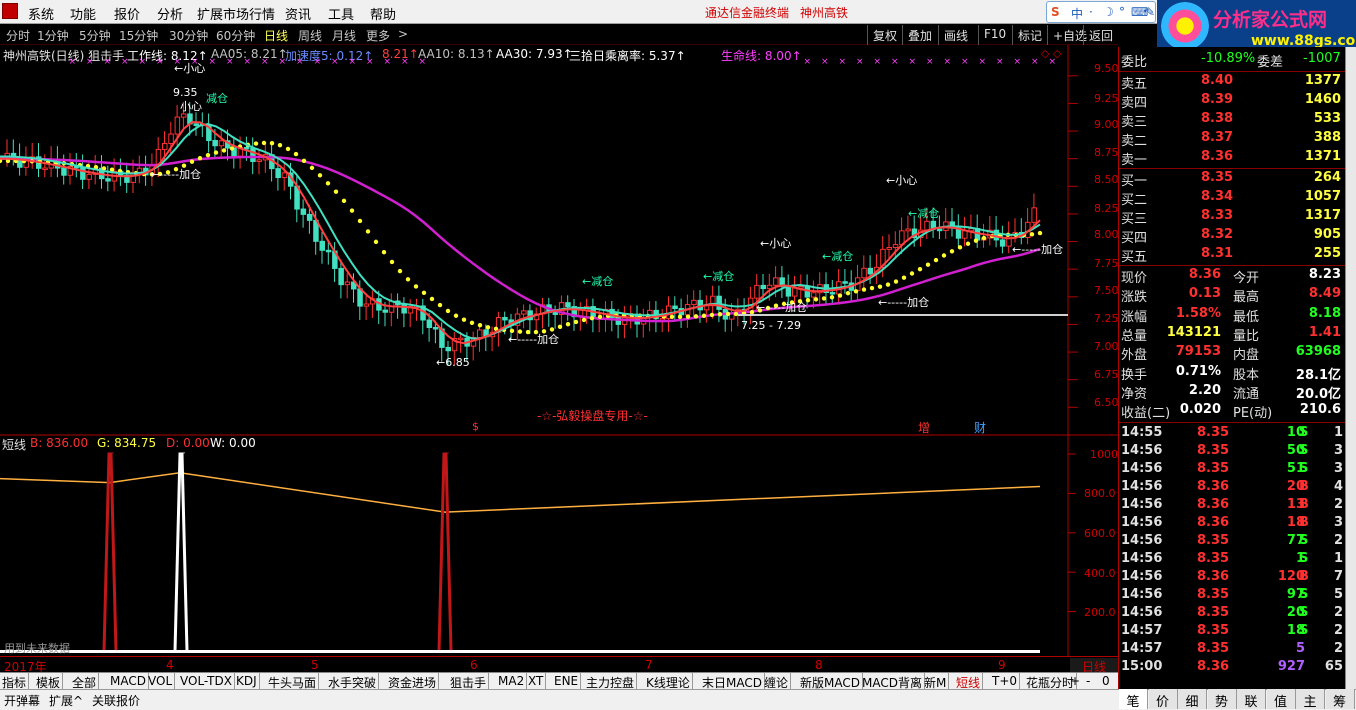 The width and height of the screenshot is (1356, 710). I want to click on f10-button: F10, so click(994, 35).